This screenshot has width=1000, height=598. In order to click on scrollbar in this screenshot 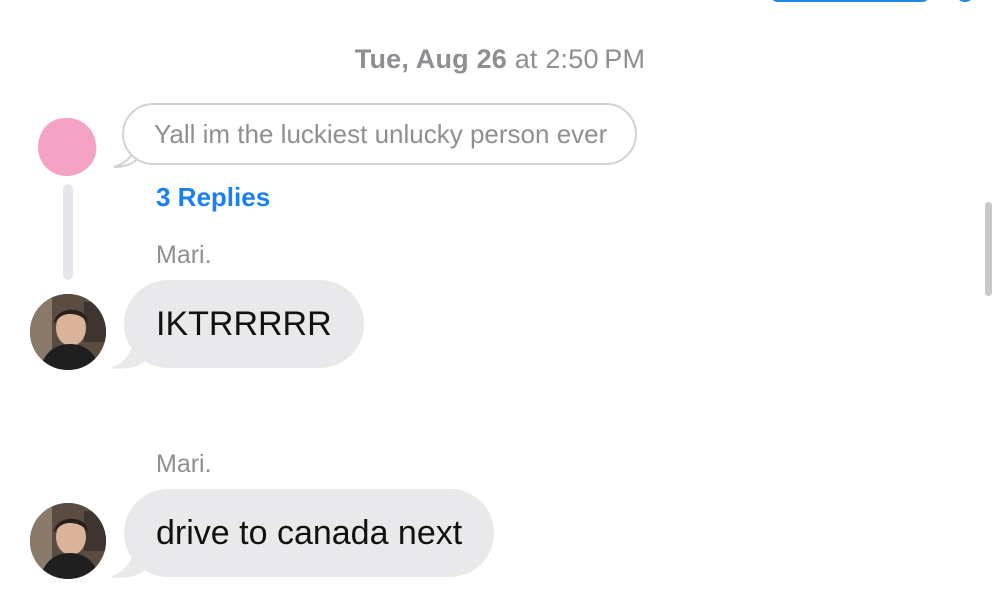, I will do `click(988, 249)`.